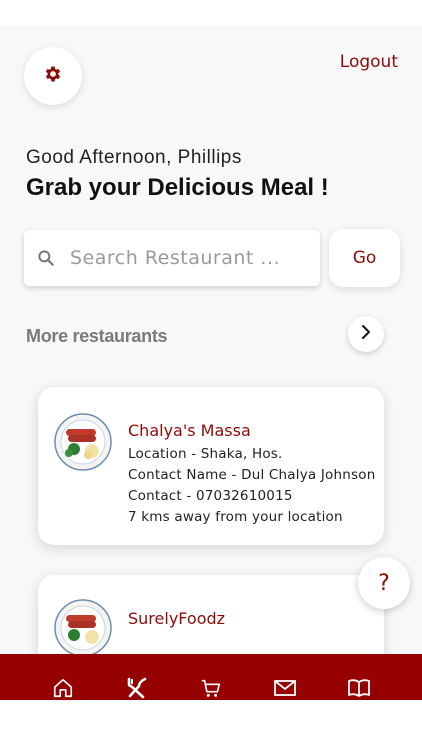 The image size is (422, 750). Describe the element at coordinates (176, 618) in the screenshot. I see `restaurant-name: SurelyFoodz` at that location.